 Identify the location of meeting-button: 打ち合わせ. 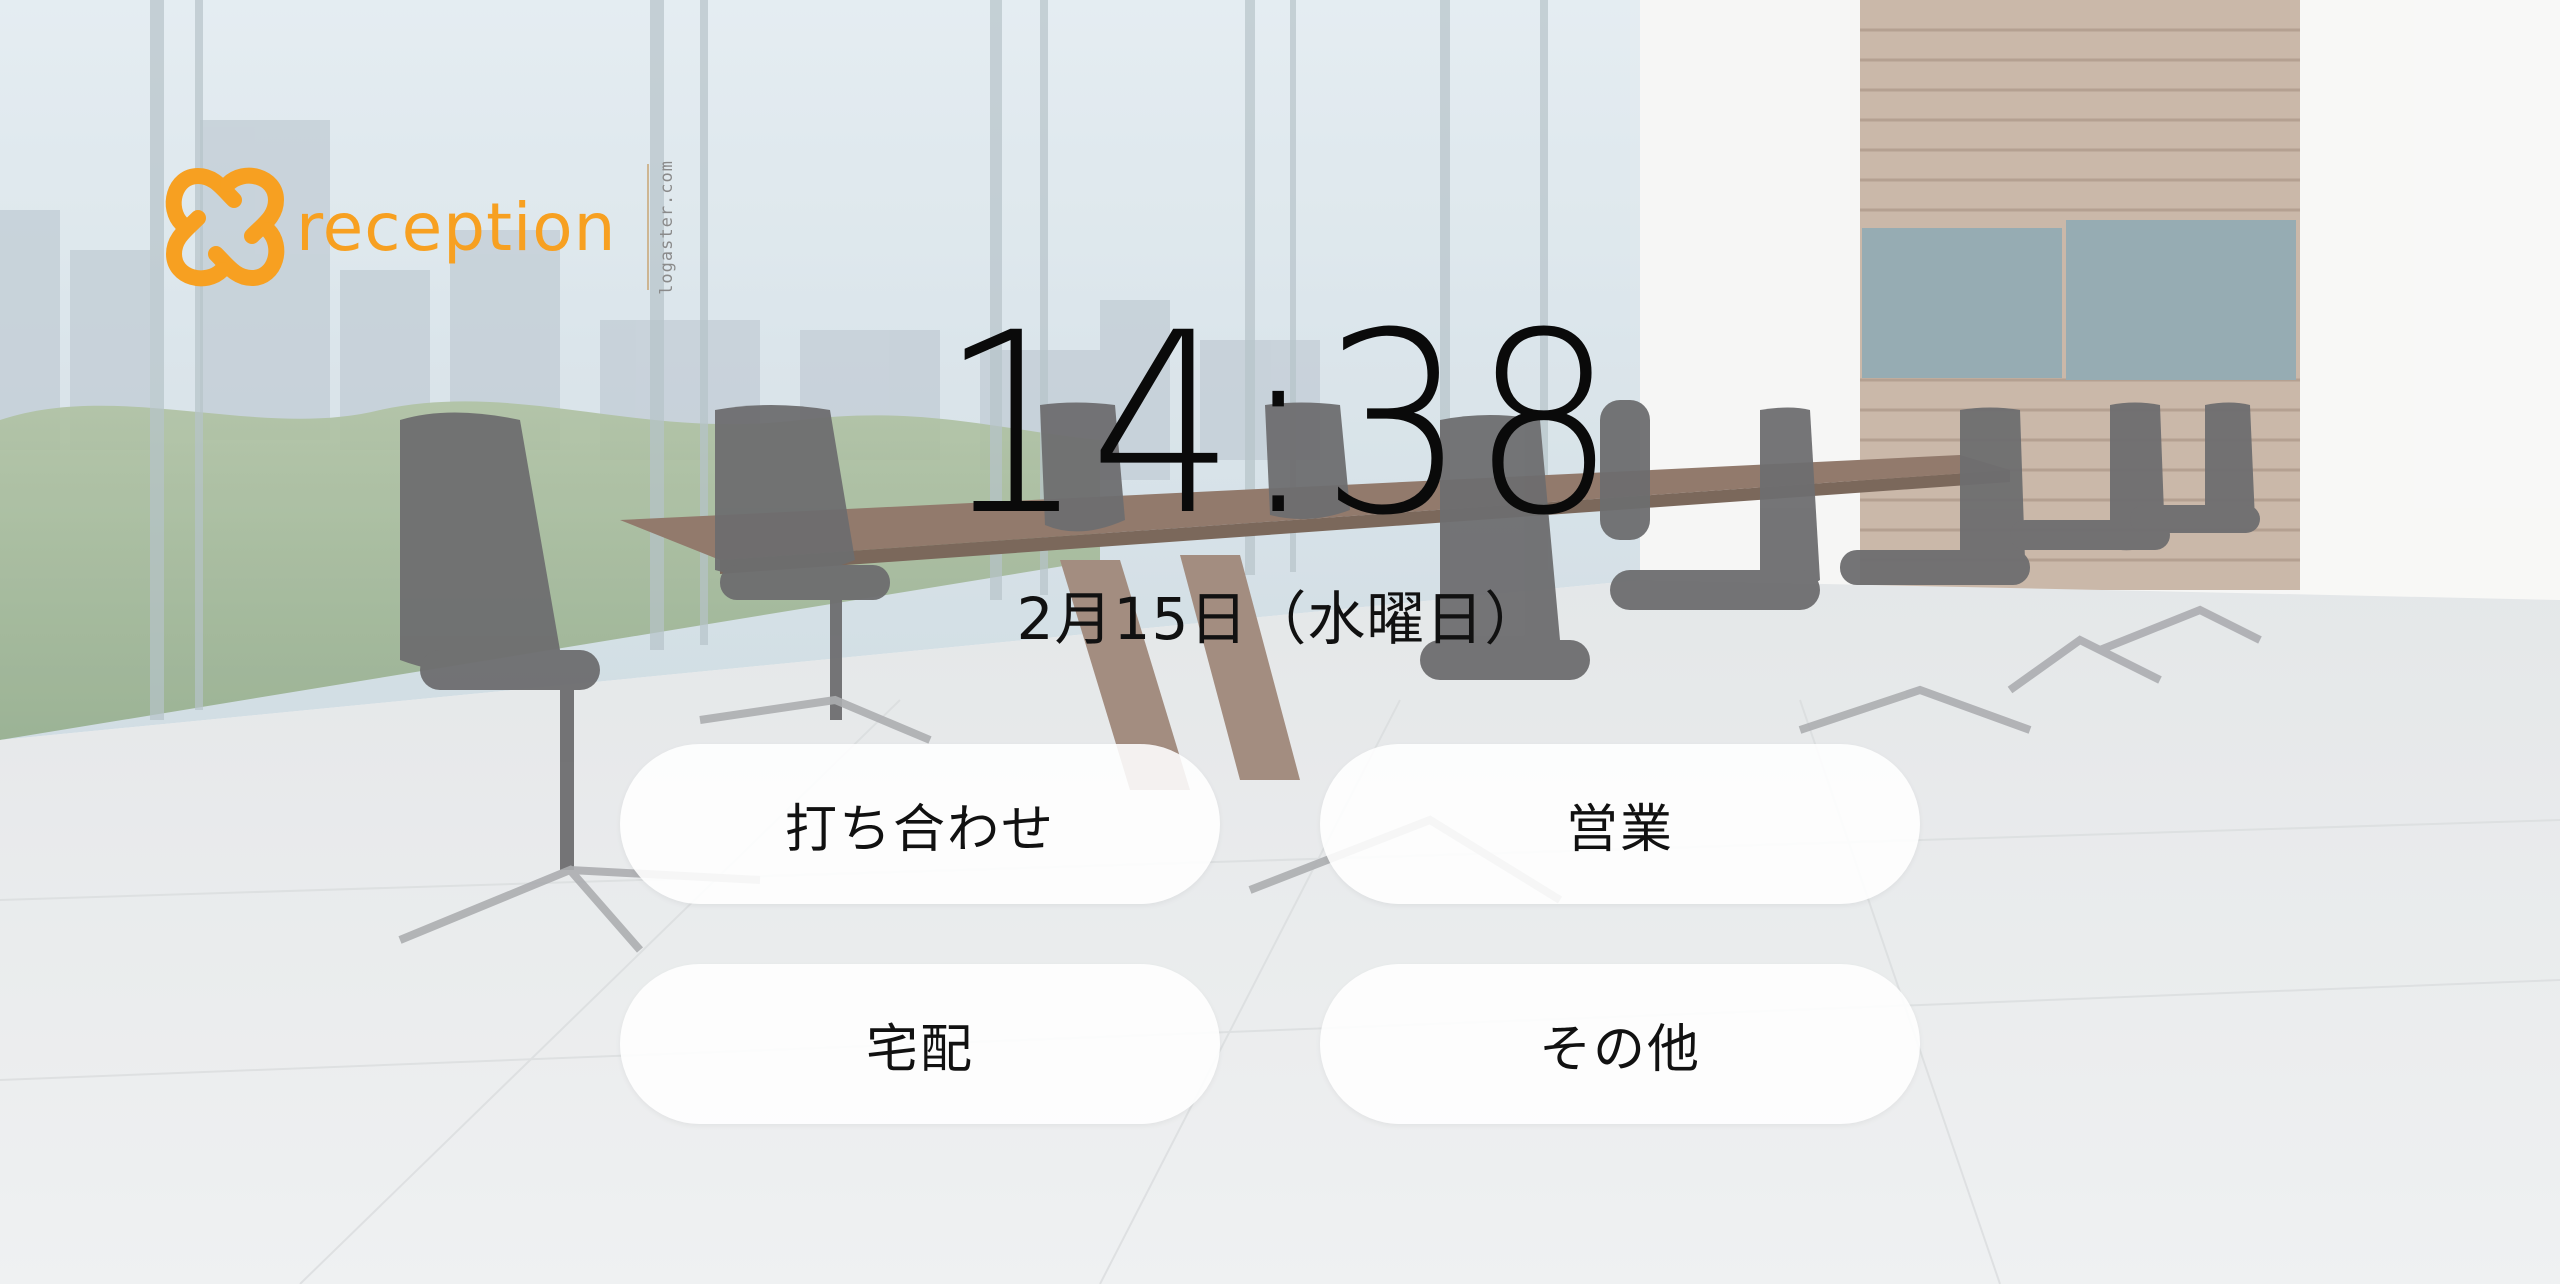
(920, 824).